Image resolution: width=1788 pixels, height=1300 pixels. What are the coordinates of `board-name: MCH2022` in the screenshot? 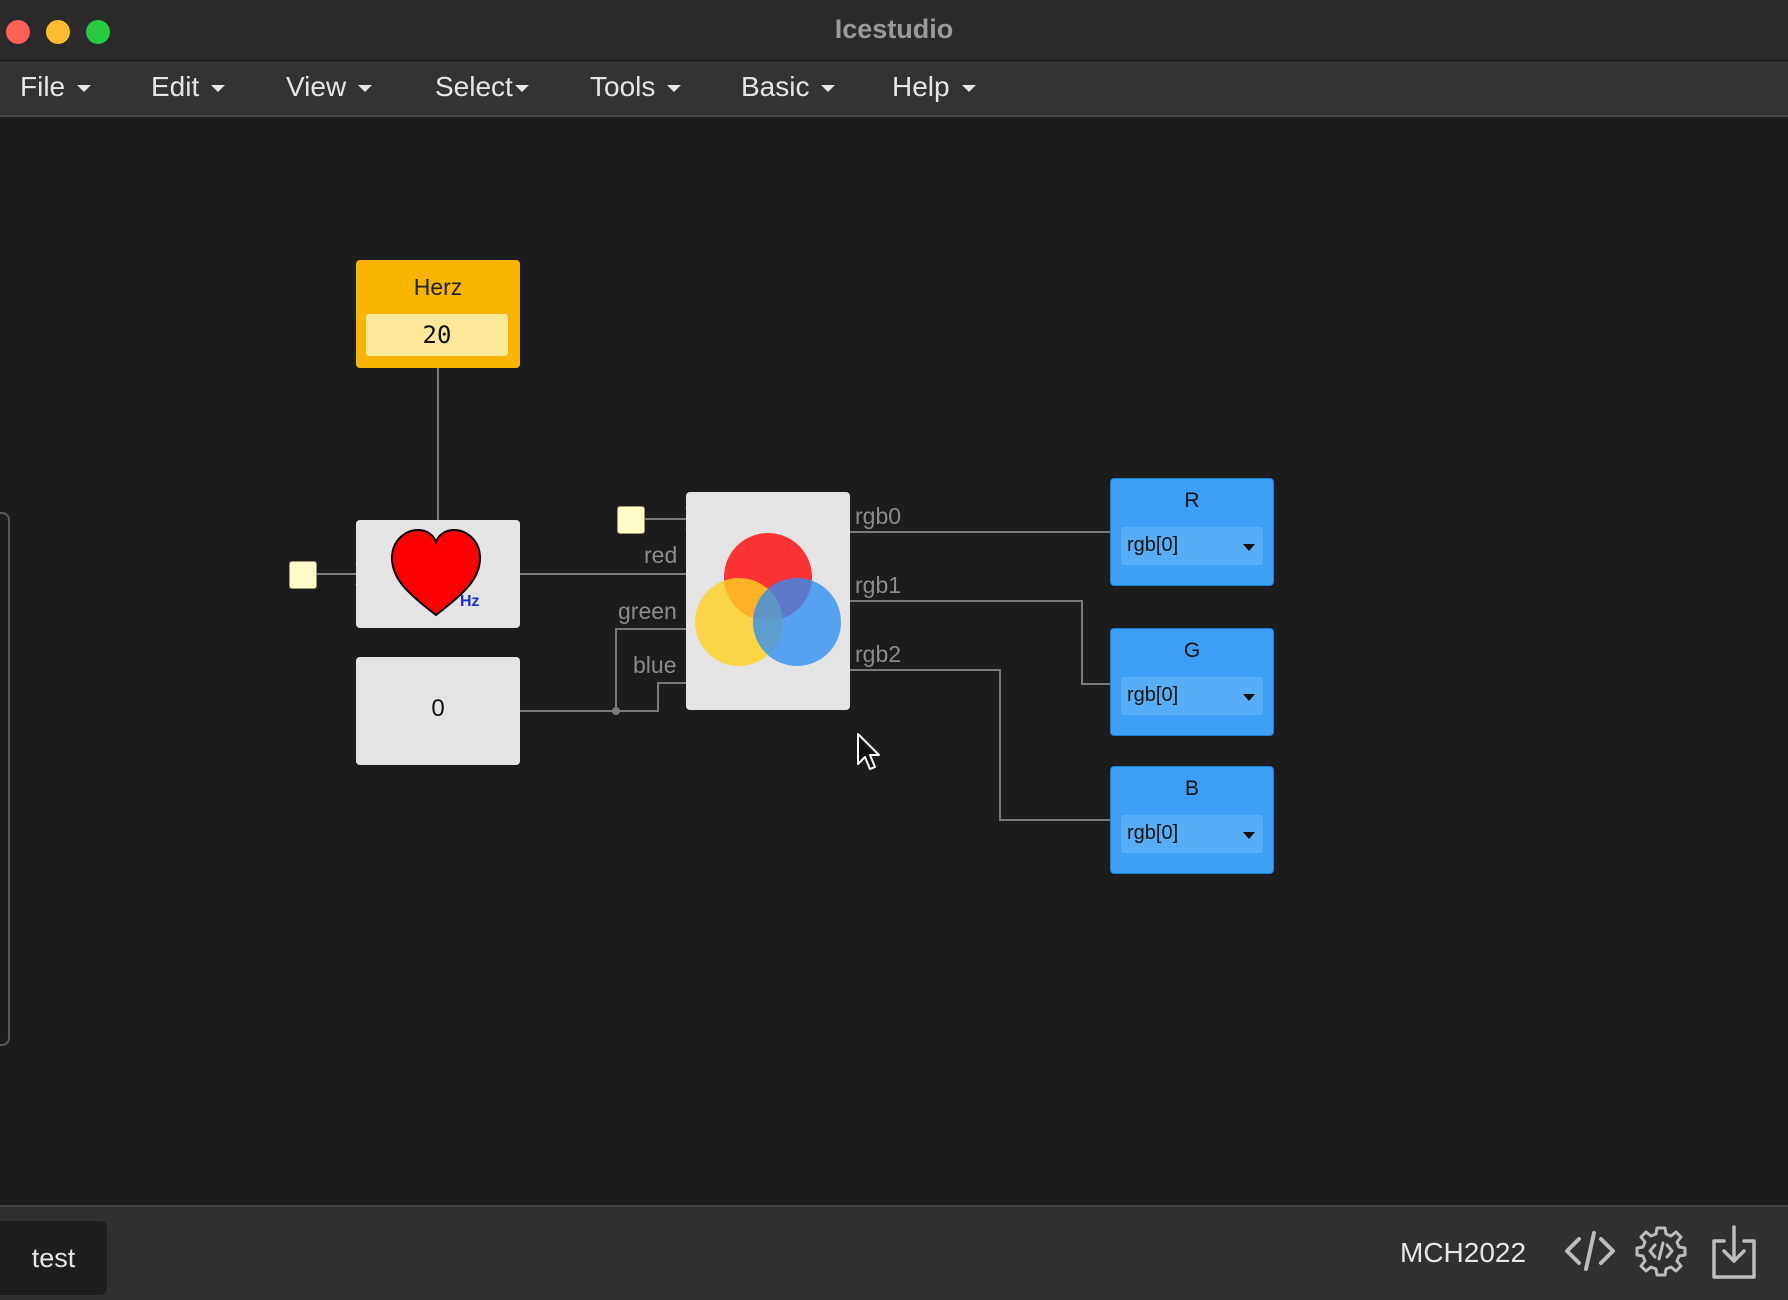 It's located at (1463, 1253).